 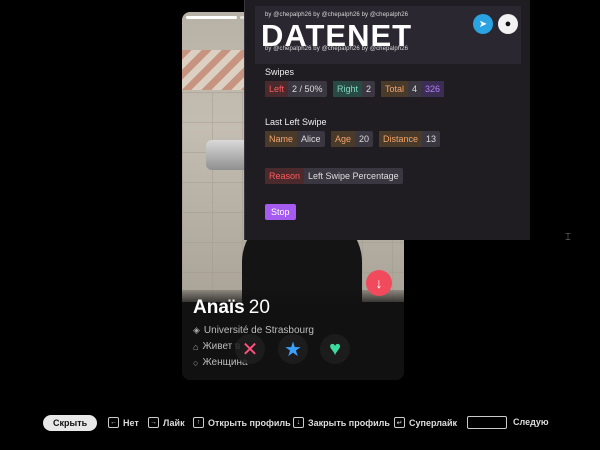 I want to click on reason-value: Left Swipe Percentage, so click(x=353, y=176).